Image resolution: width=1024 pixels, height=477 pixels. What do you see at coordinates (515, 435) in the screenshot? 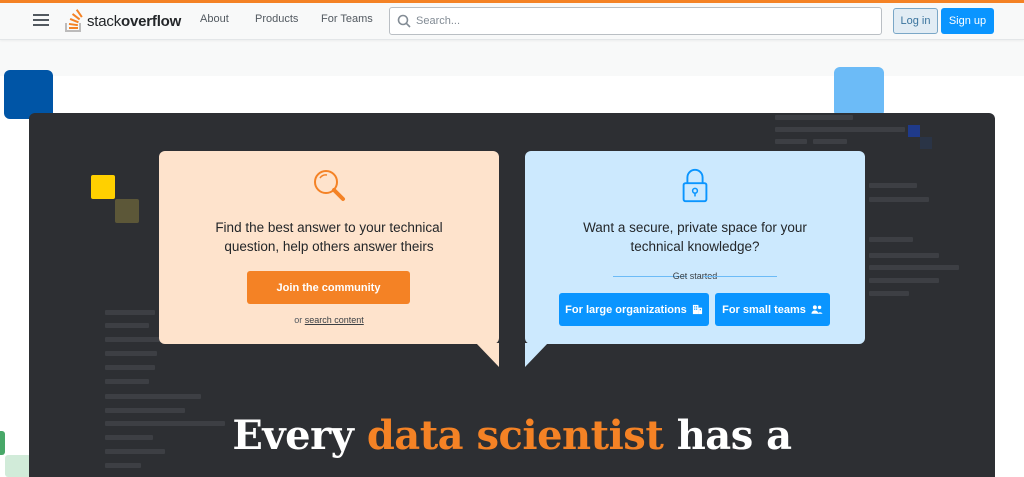
I see `headline-highlight: data scientist` at bounding box center [515, 435].